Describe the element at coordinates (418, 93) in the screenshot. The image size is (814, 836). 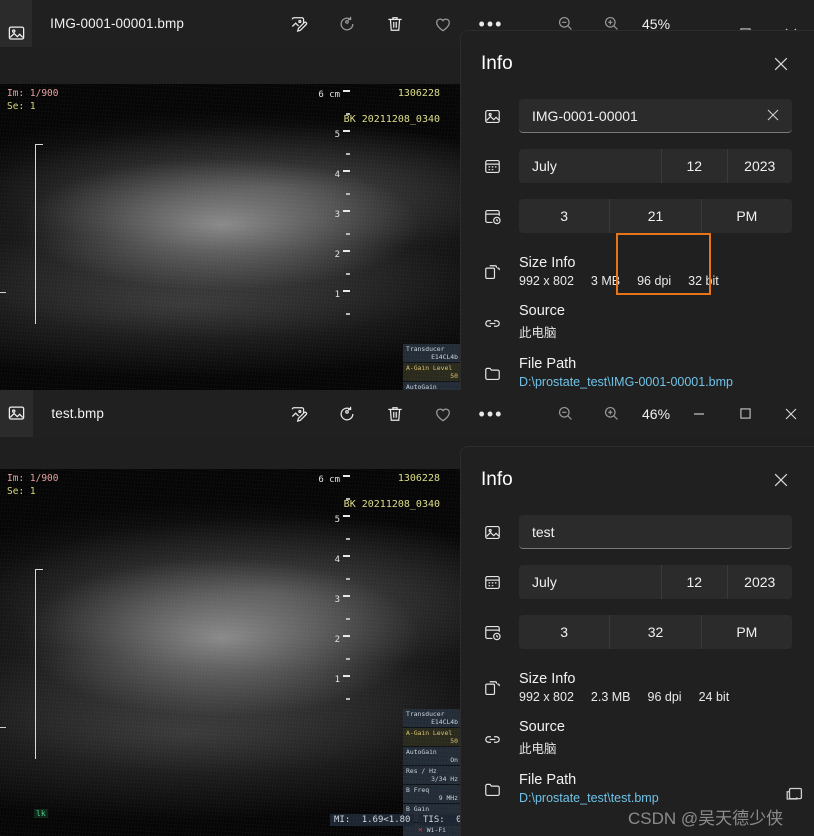
I see `study-id-overlay-top: 1306228` at that location.